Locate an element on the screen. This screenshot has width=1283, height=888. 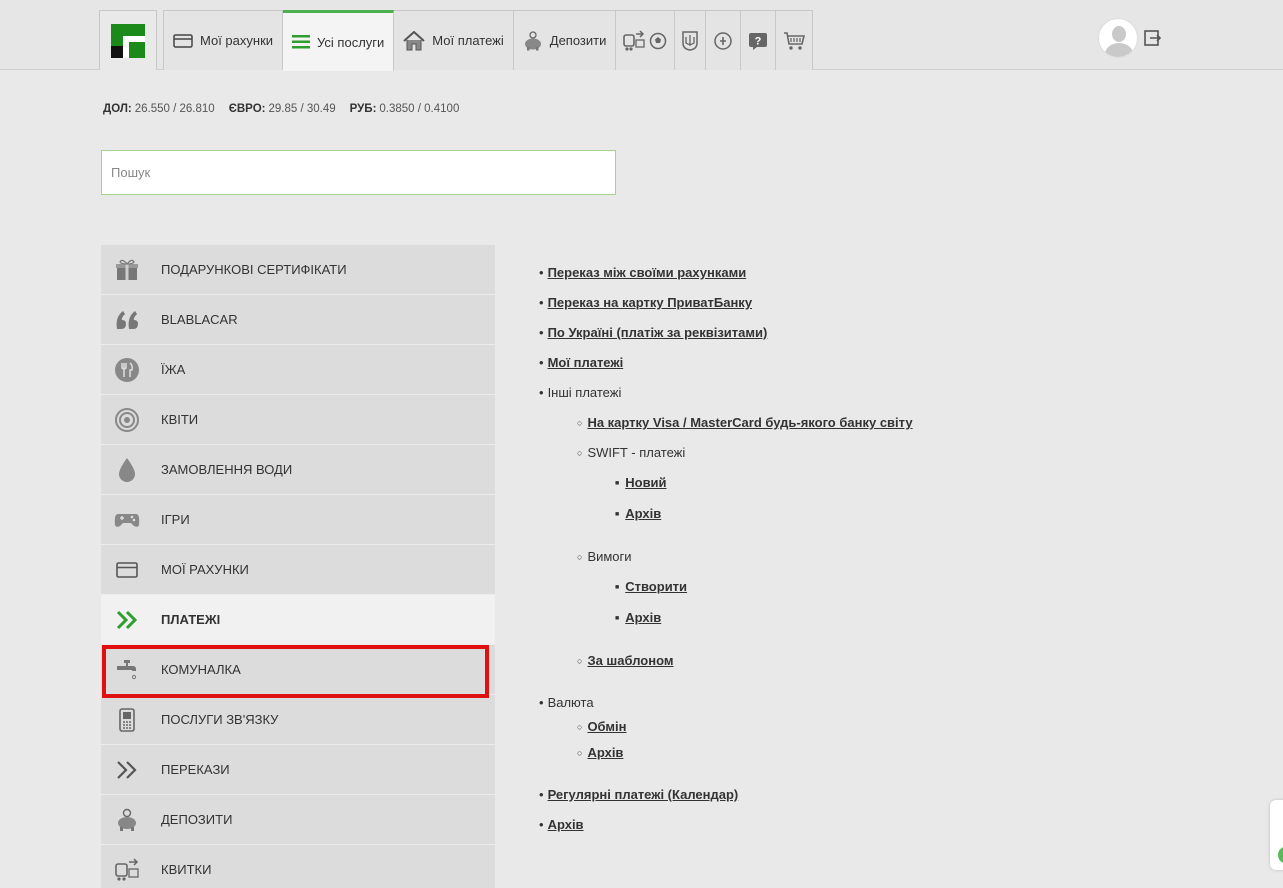
privatbank-logo is located at coordinates (128, 40).